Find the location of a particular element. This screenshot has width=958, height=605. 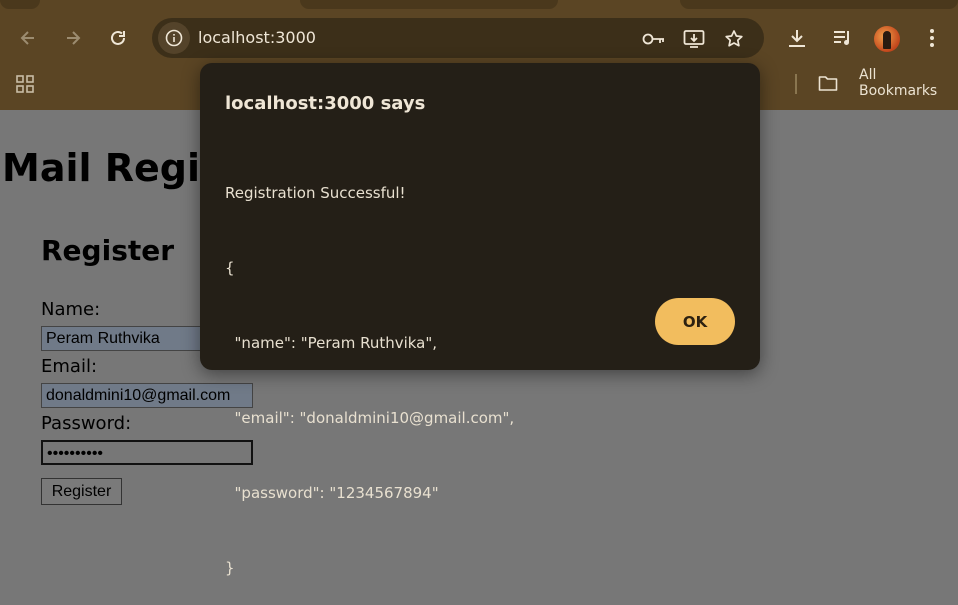

password-label: Password: is located at coordinates (86, 423).